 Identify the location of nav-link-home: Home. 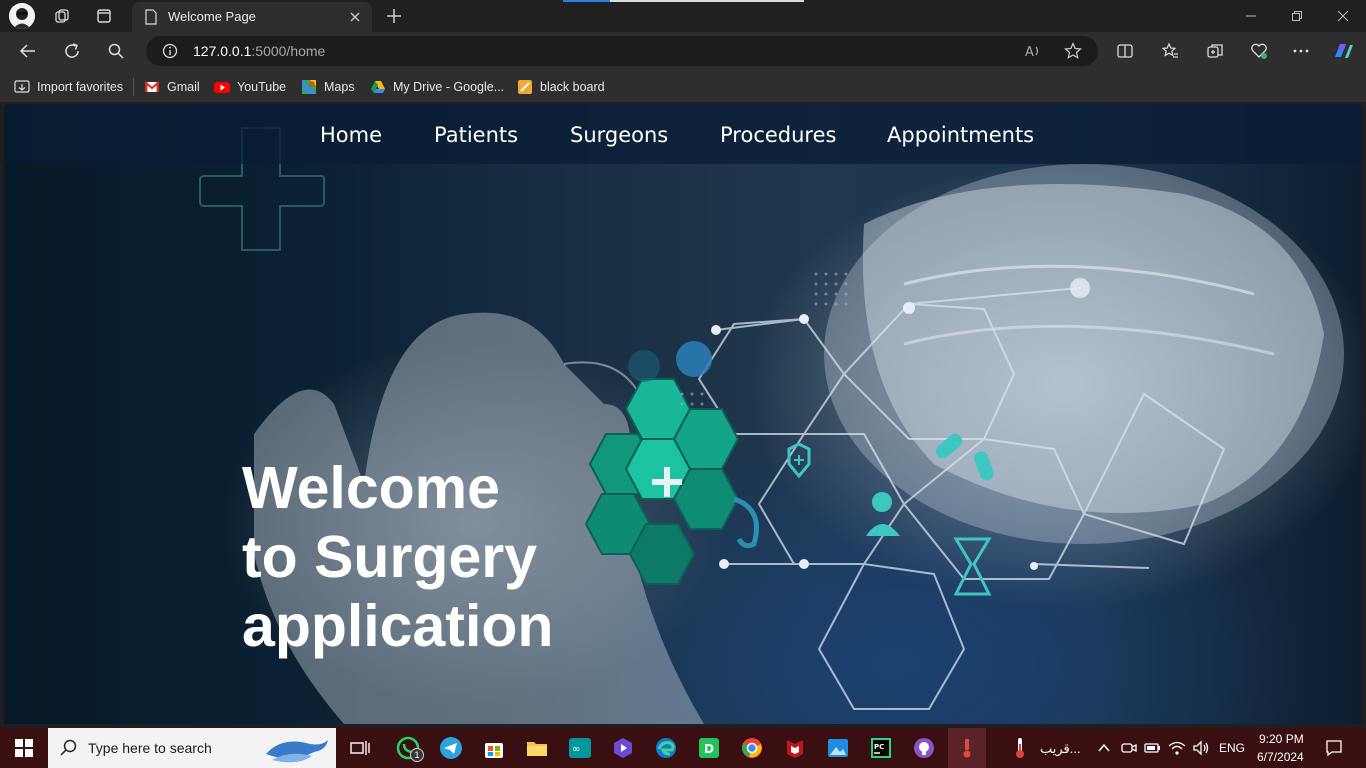
(351, 135).